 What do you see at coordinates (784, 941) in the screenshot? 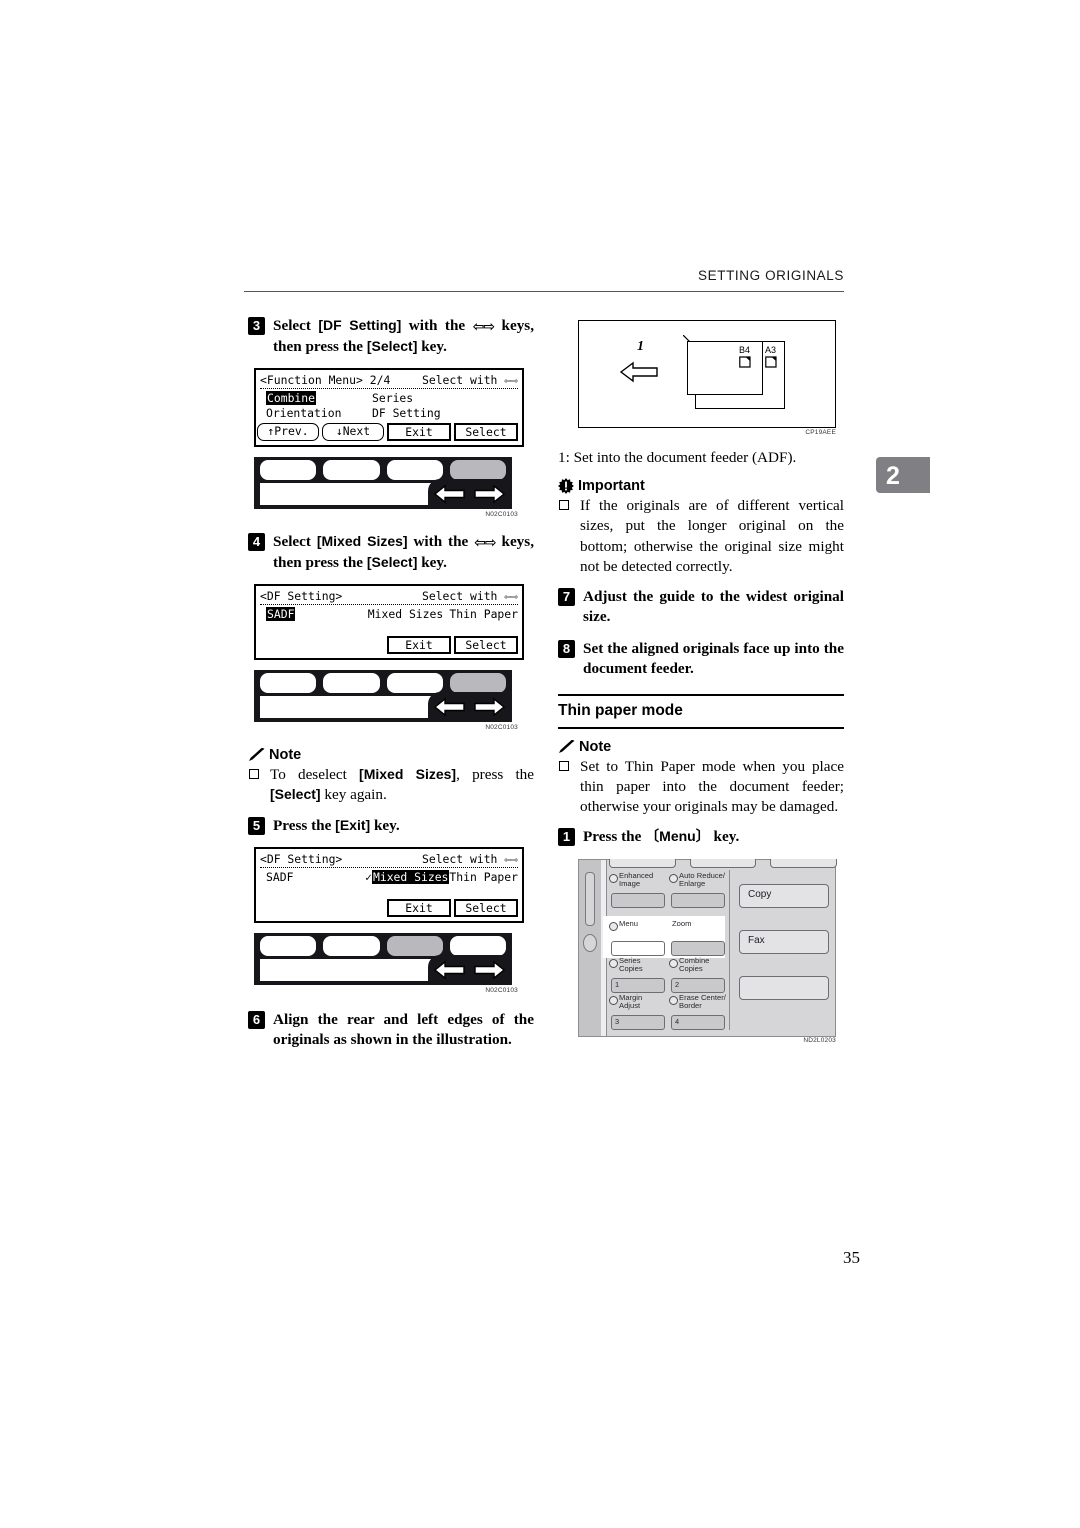
I see `key-fax: Fax` at bounding box center [784, 941].